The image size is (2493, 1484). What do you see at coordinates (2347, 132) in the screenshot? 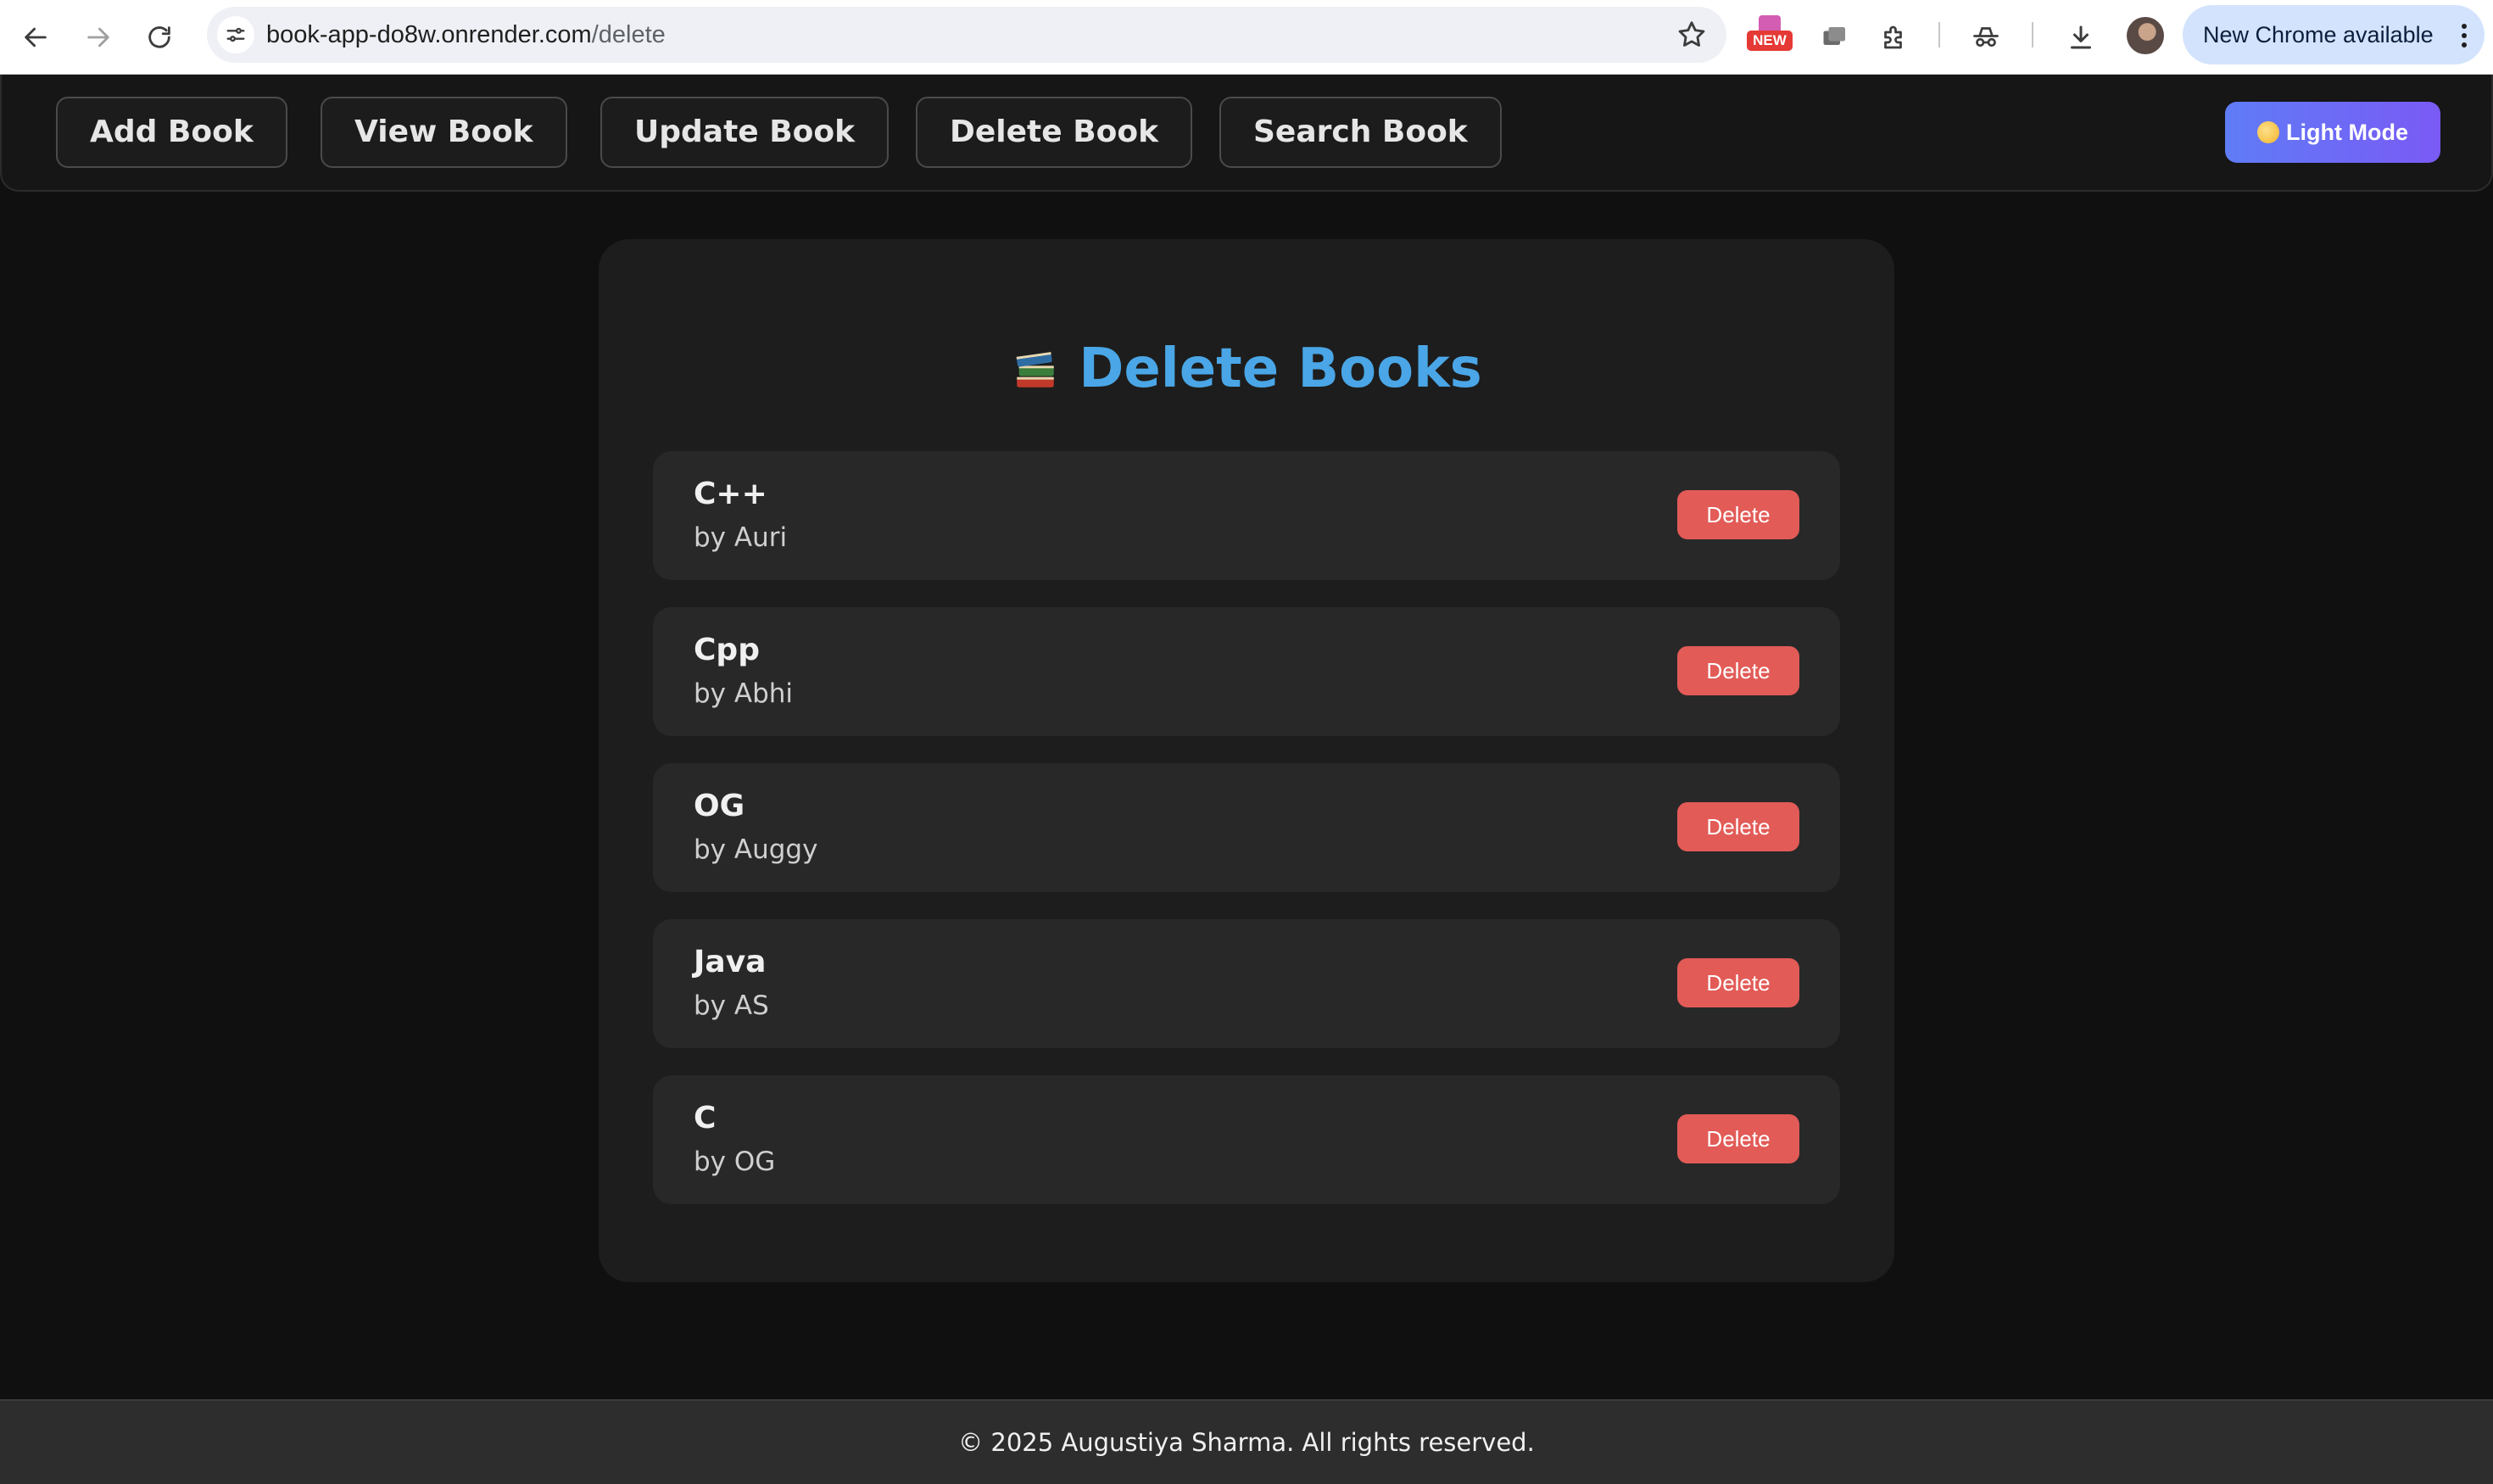
I see `theme-toggle-label: Light Mode` at bounding box center [2347, 132].